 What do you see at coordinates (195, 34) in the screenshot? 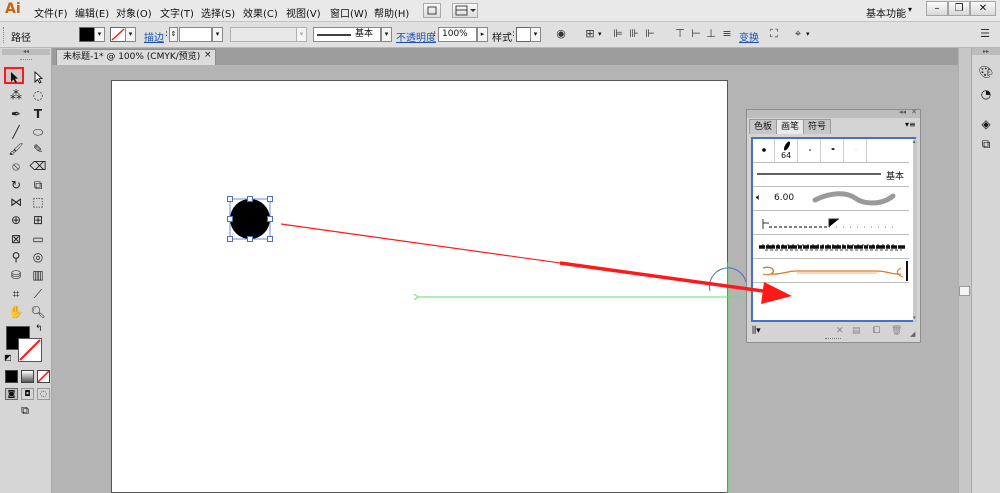
I see `stroke-weight-field` at bounding box center [195, 34].